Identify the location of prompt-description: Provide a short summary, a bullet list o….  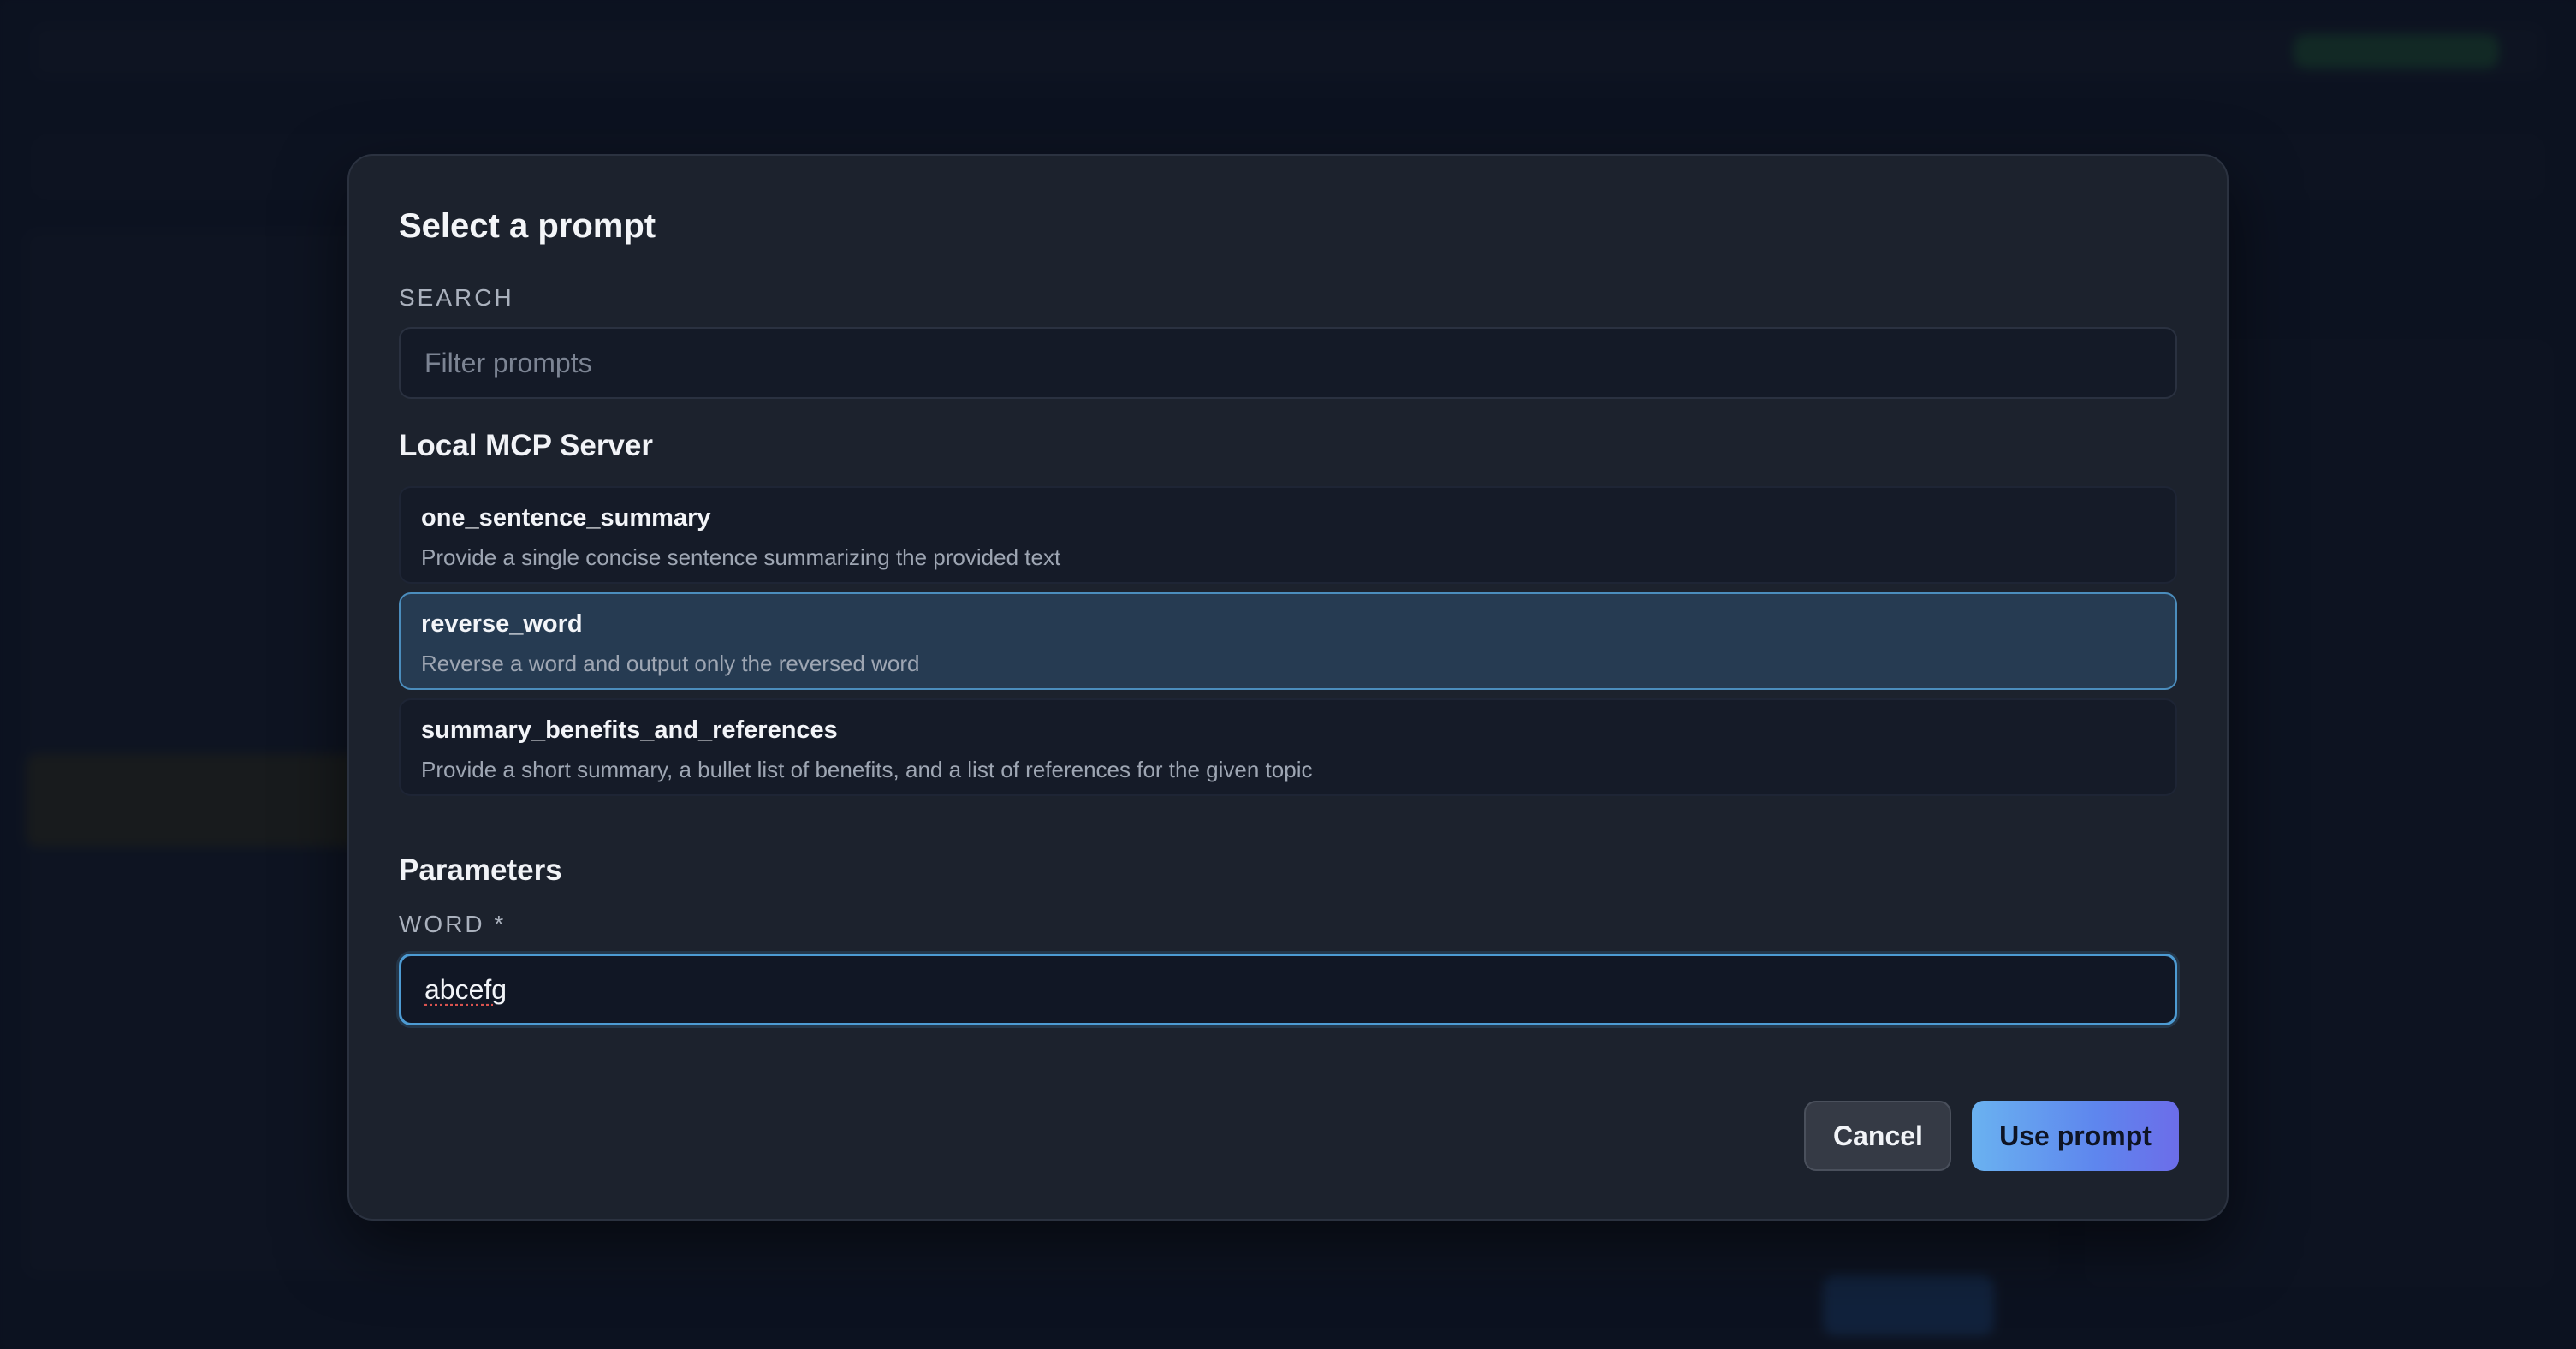
(867, 769).